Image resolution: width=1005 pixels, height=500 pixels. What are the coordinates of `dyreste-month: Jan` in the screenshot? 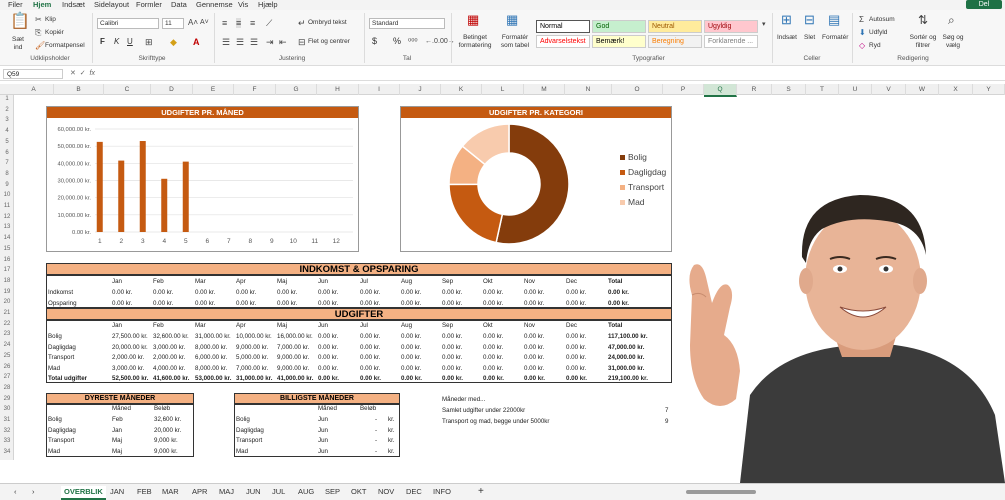 It's located at (117, 430).